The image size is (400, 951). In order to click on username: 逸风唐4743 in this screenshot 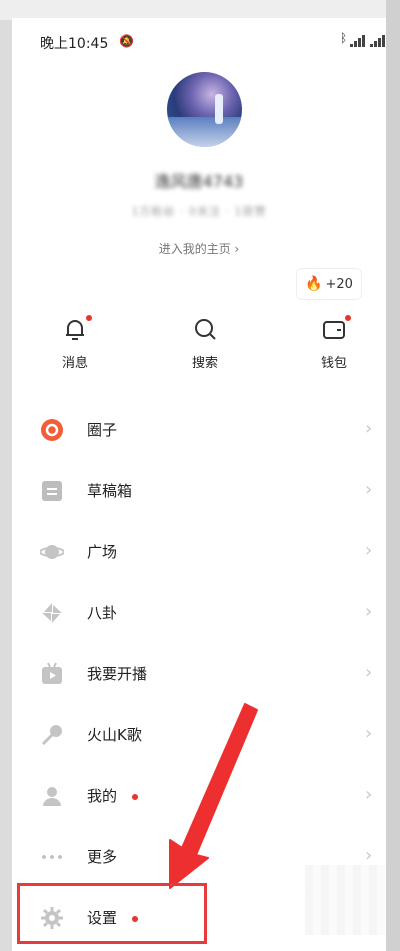, I will do `click(199, 180)`.